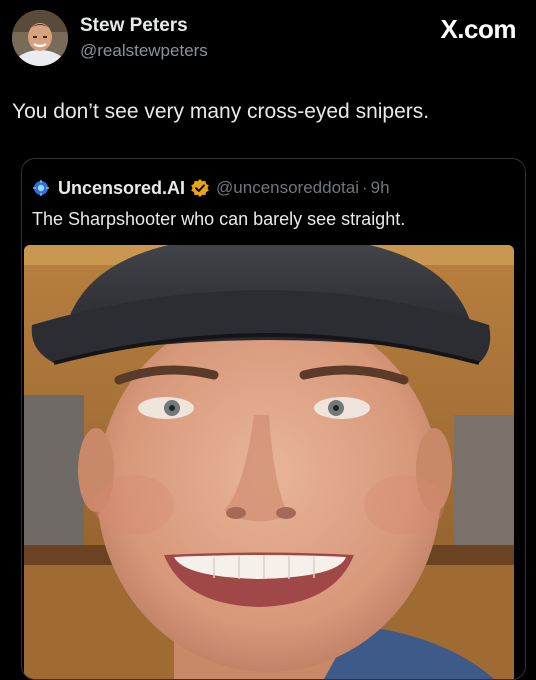  I want to click on quote-author-name: Uncensored.AI, so click(121, 188).